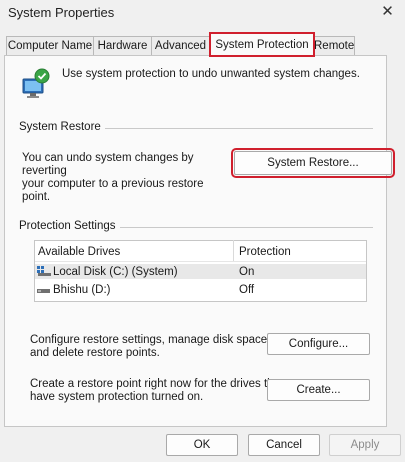 The width and height of the screenshot is (405, 462). I want to click on ok-button: OK, so click(202, 445).